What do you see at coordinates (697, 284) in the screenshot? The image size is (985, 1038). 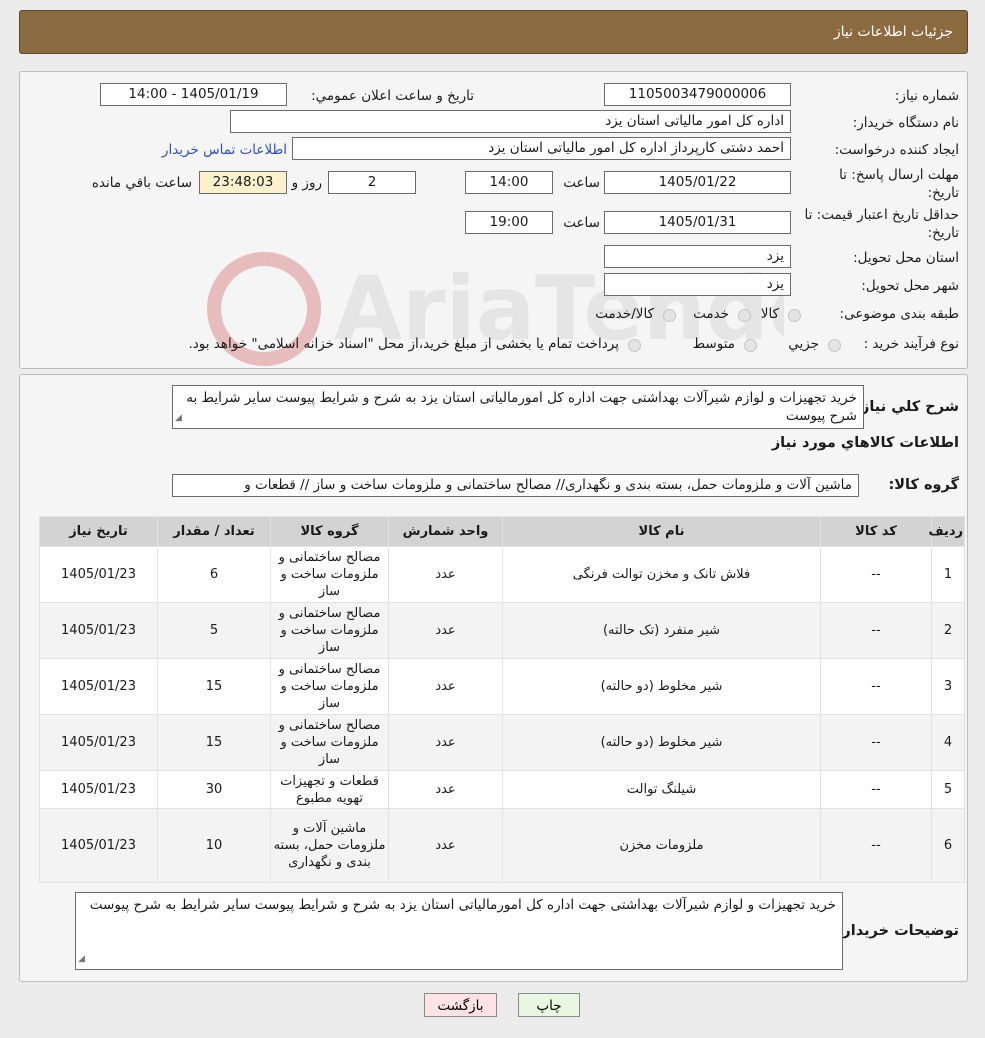 I see `city-field: یزد` at bounding box center [697, 284].